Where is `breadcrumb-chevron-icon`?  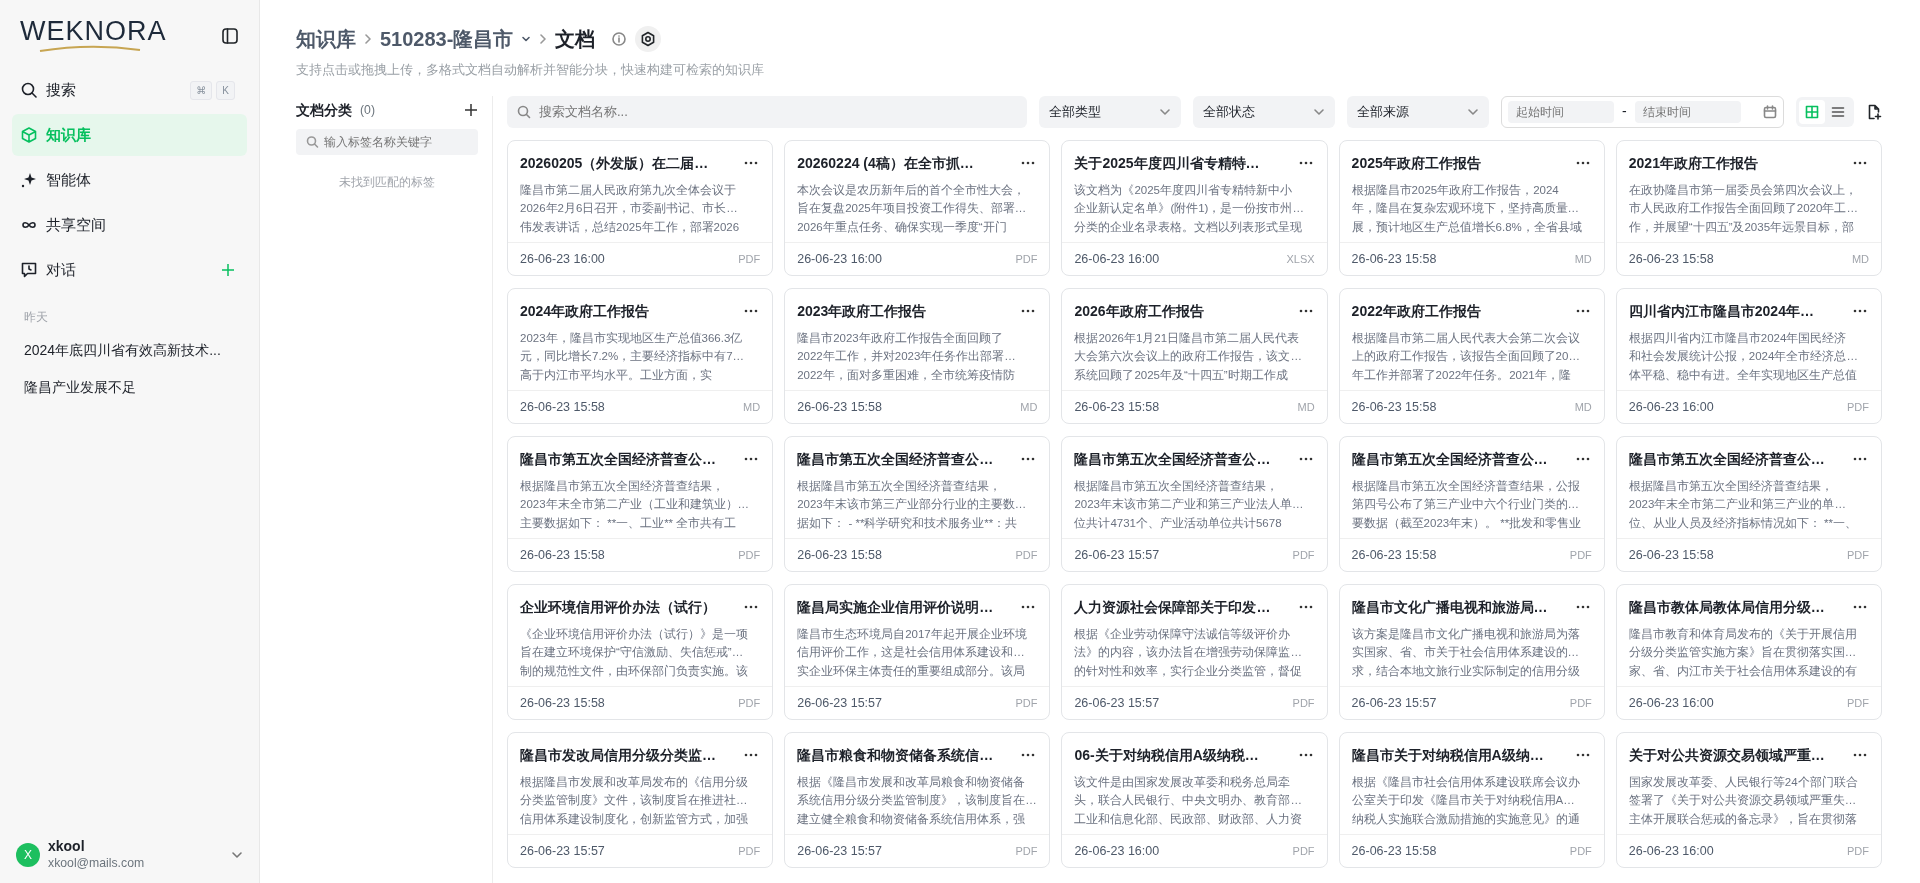
breadcrumb-chevron-icon is located at coordinates (368, 39).